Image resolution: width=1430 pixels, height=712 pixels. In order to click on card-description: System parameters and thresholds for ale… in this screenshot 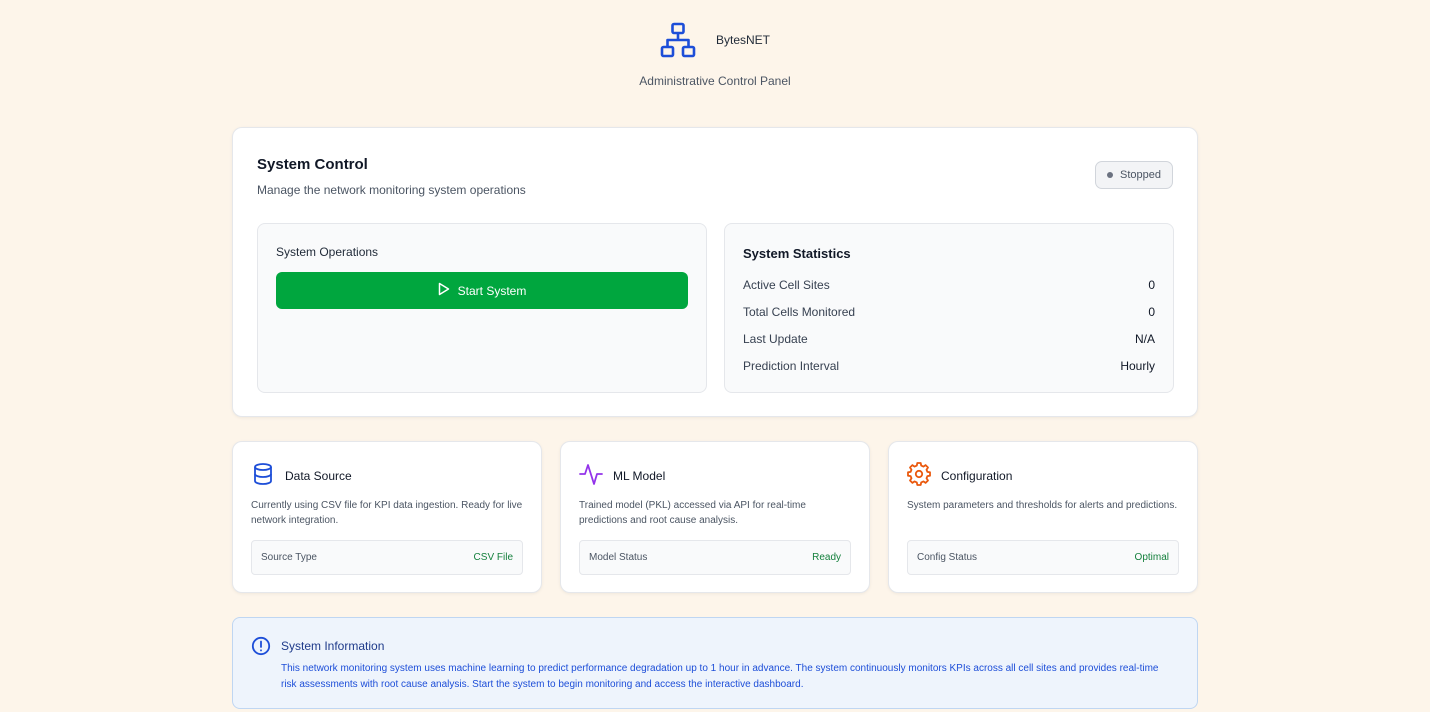, I will do `click(1042, 505)`.